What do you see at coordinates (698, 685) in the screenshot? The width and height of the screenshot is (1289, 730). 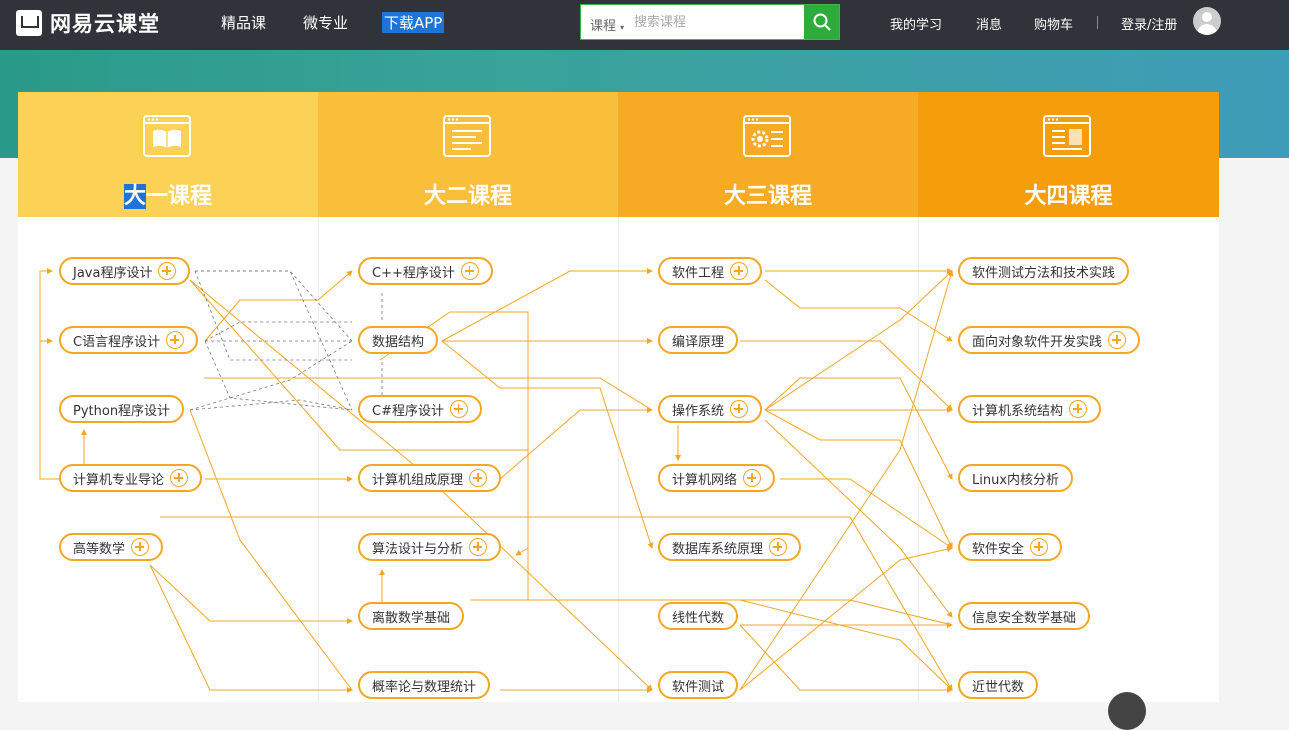 I see `course-node: 软件测试` at bounding box center [698, 685].